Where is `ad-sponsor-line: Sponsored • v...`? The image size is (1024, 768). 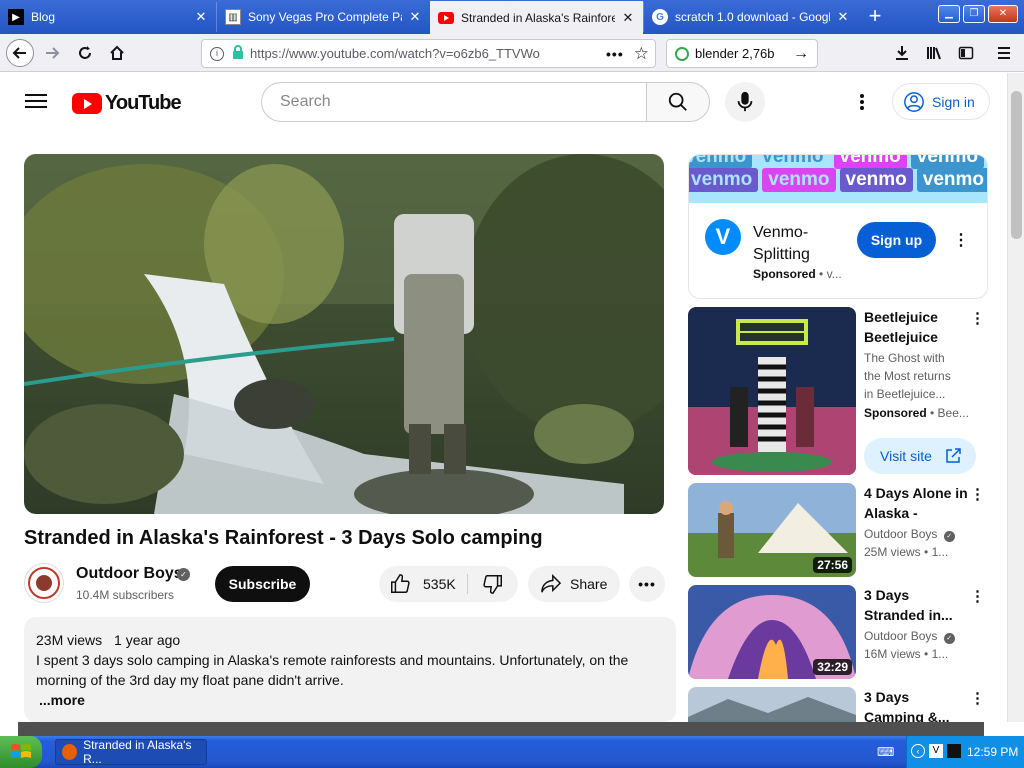 ad-sponsor-line: Sponsored • v... is located at coordinates (797, 274).